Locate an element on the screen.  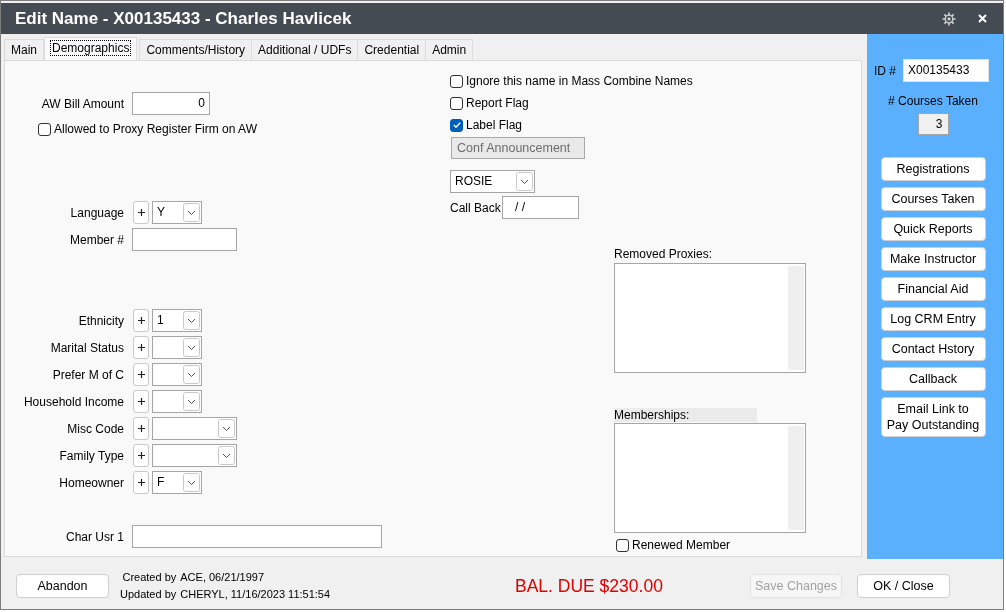
list-label: Memberships: is located at coordinates (685, 415).